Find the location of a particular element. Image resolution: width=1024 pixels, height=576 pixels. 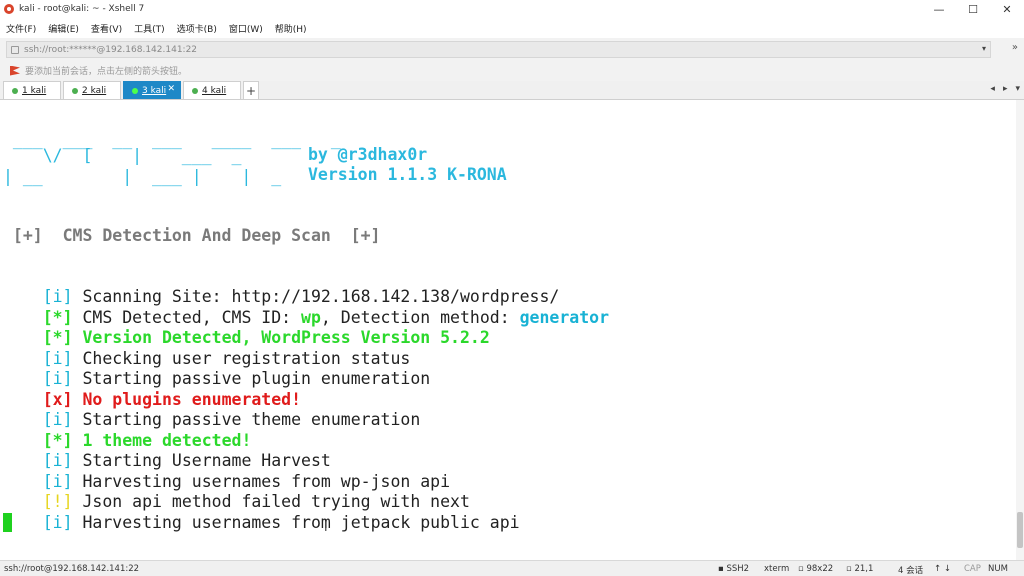

address-bar: ssh://root:******@192.168.142.141:22 ▾ » is located at coordinates (512, 49).